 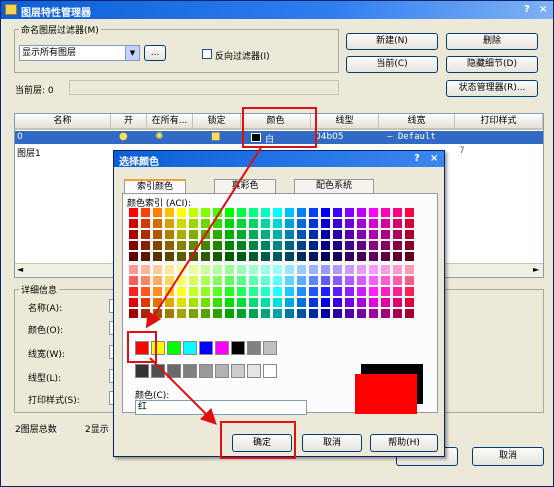 I want to click on column-name: 名称, so click(x=63, y=122).